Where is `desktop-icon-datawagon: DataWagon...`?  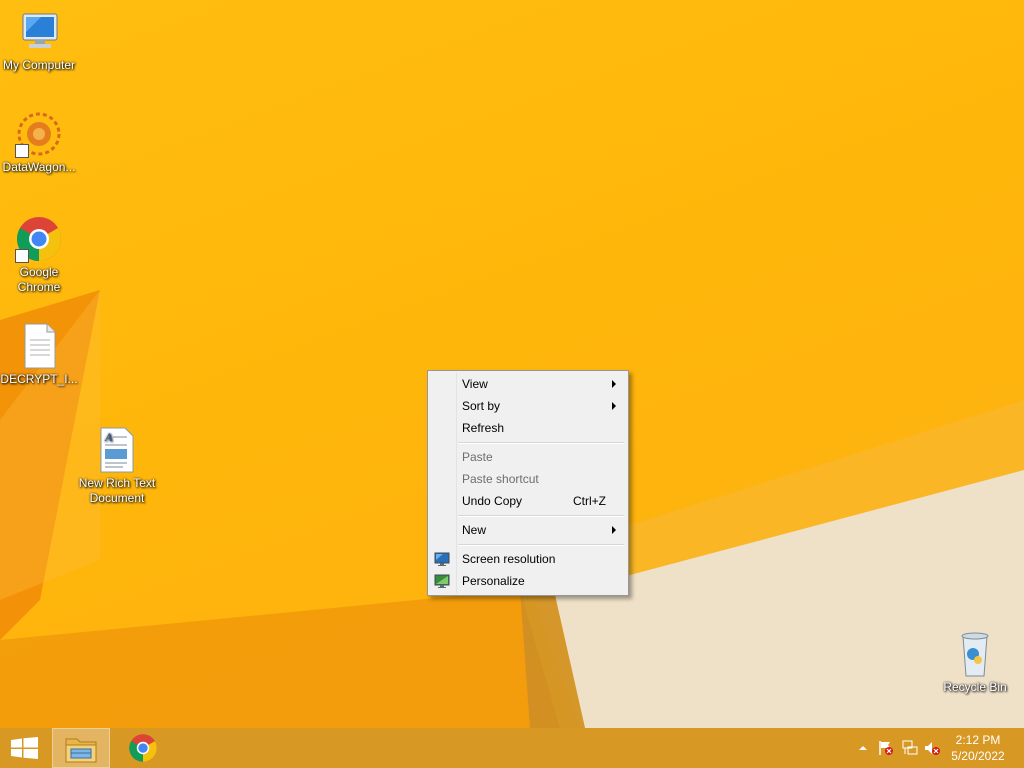
desktop-icon-datawagon: DataWagon... is located at coordinates (39, 142).